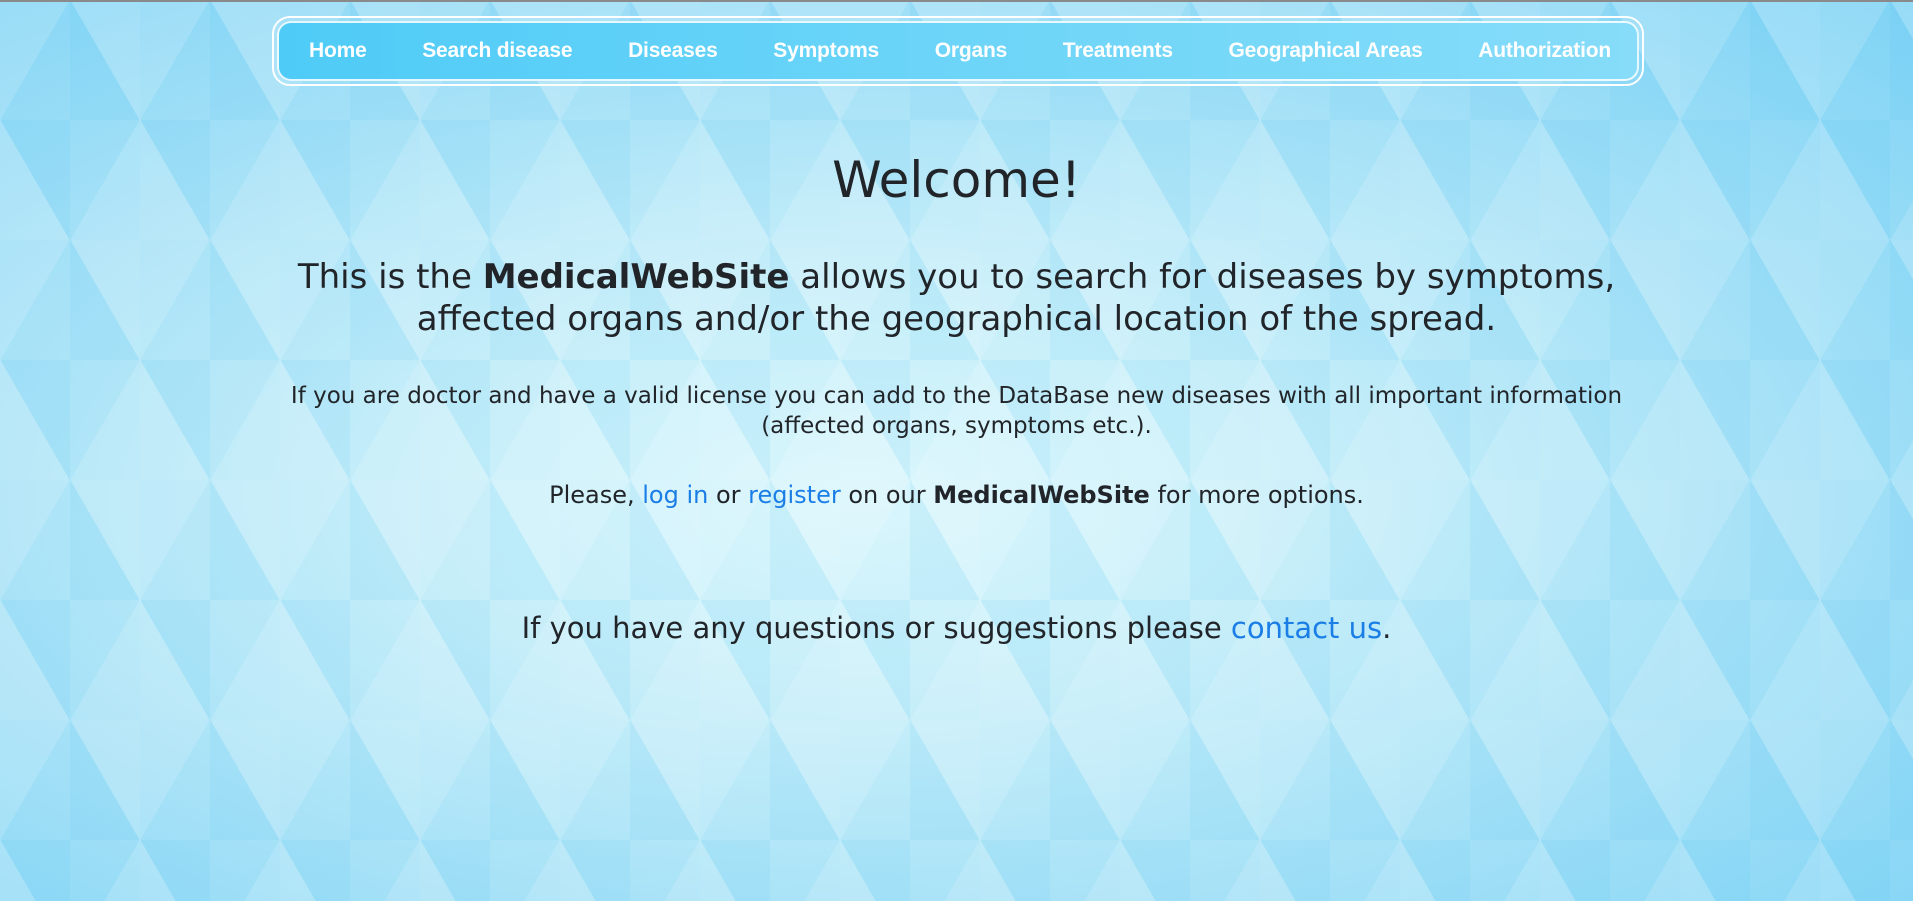  I want to click on nav-item-symptoms: Symptoms, so click(826, 51).